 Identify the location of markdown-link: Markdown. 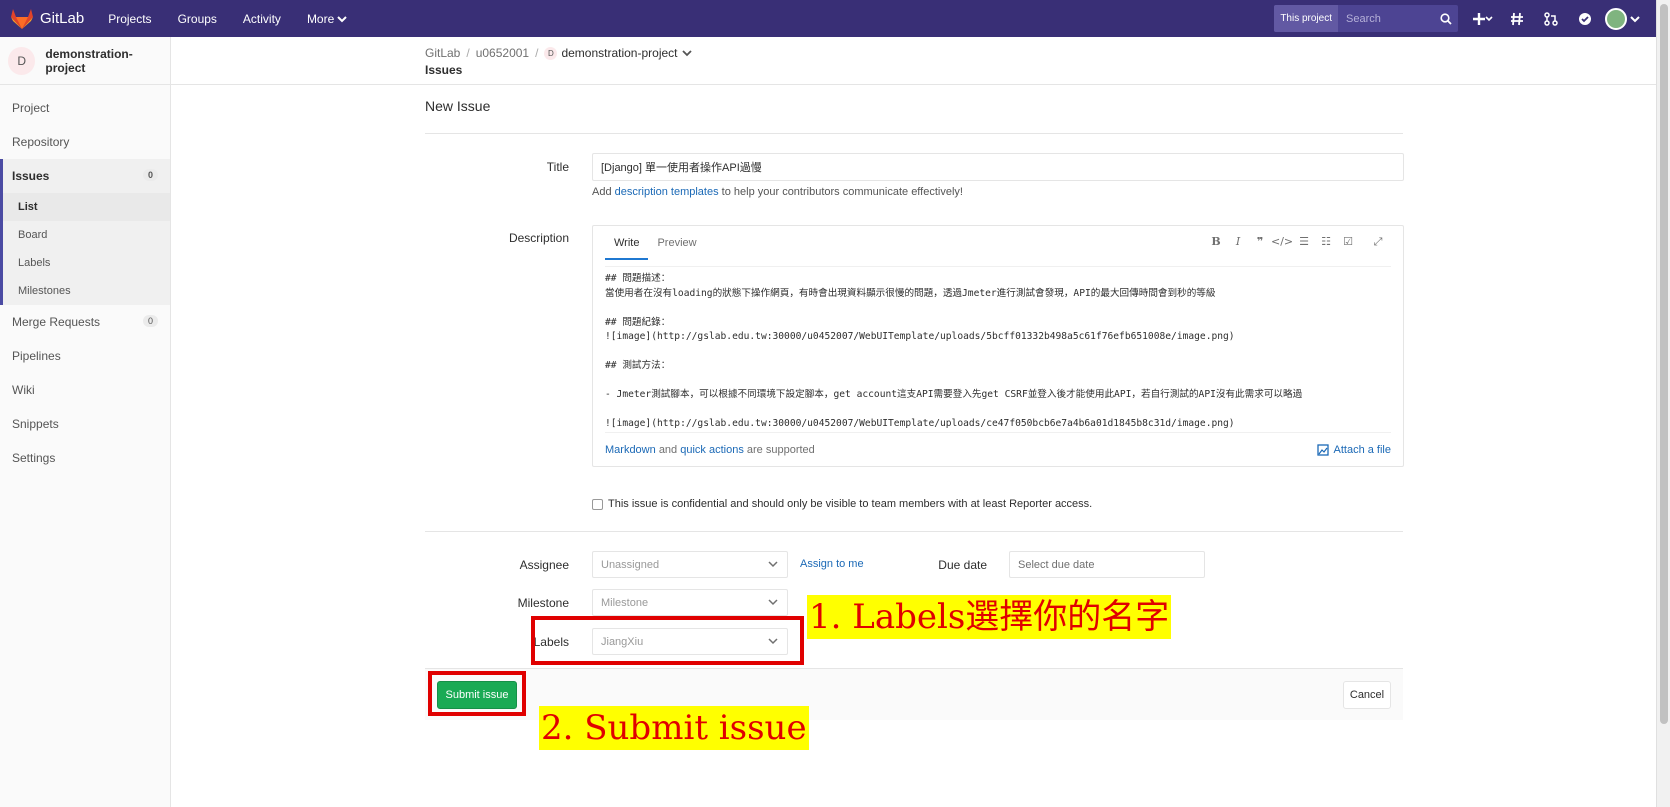
(630, 450).